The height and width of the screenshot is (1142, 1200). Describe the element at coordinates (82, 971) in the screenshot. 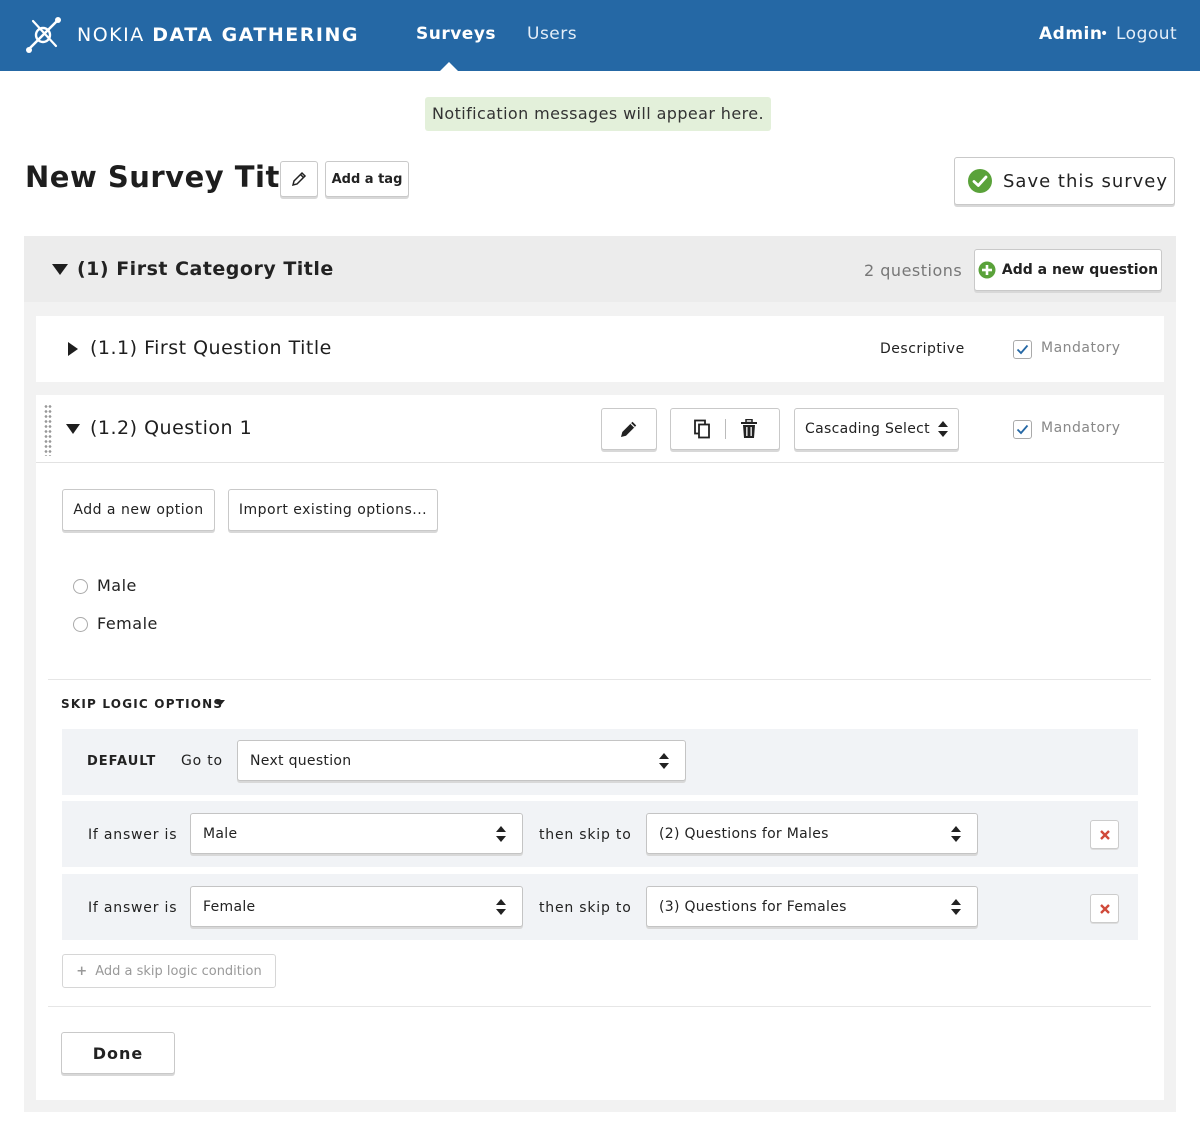

I see `plus-icon: +` at that location.